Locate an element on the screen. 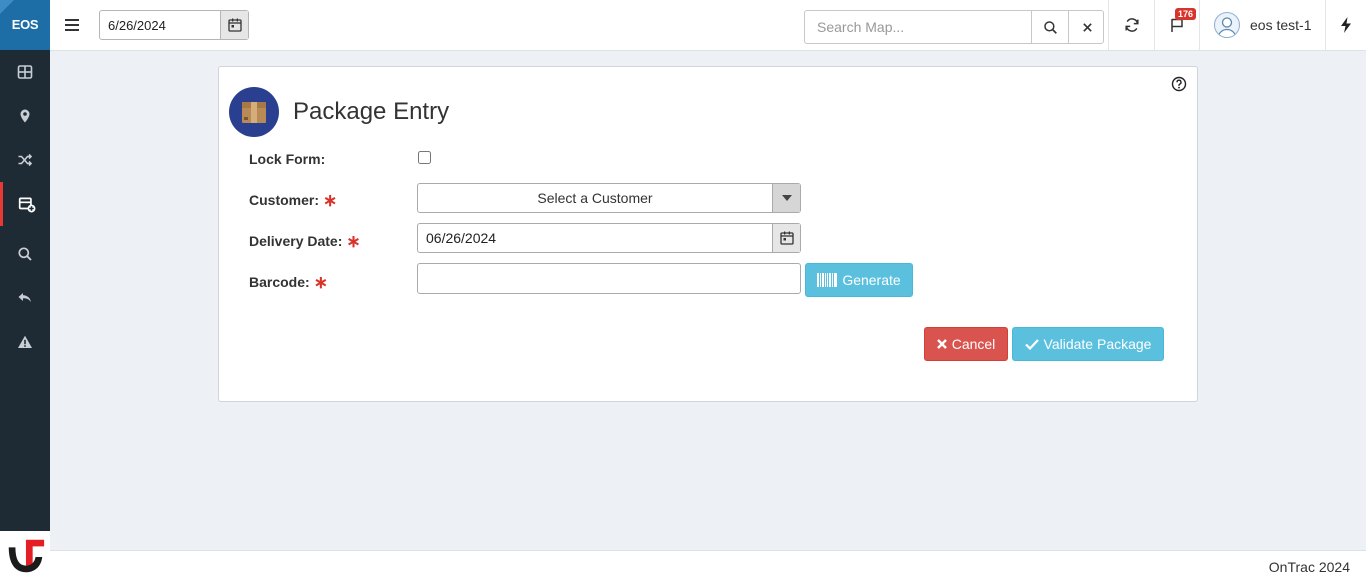 This screenshot has height=581, width=1366. generate-label: Generate is located at coordinates (871, 280).